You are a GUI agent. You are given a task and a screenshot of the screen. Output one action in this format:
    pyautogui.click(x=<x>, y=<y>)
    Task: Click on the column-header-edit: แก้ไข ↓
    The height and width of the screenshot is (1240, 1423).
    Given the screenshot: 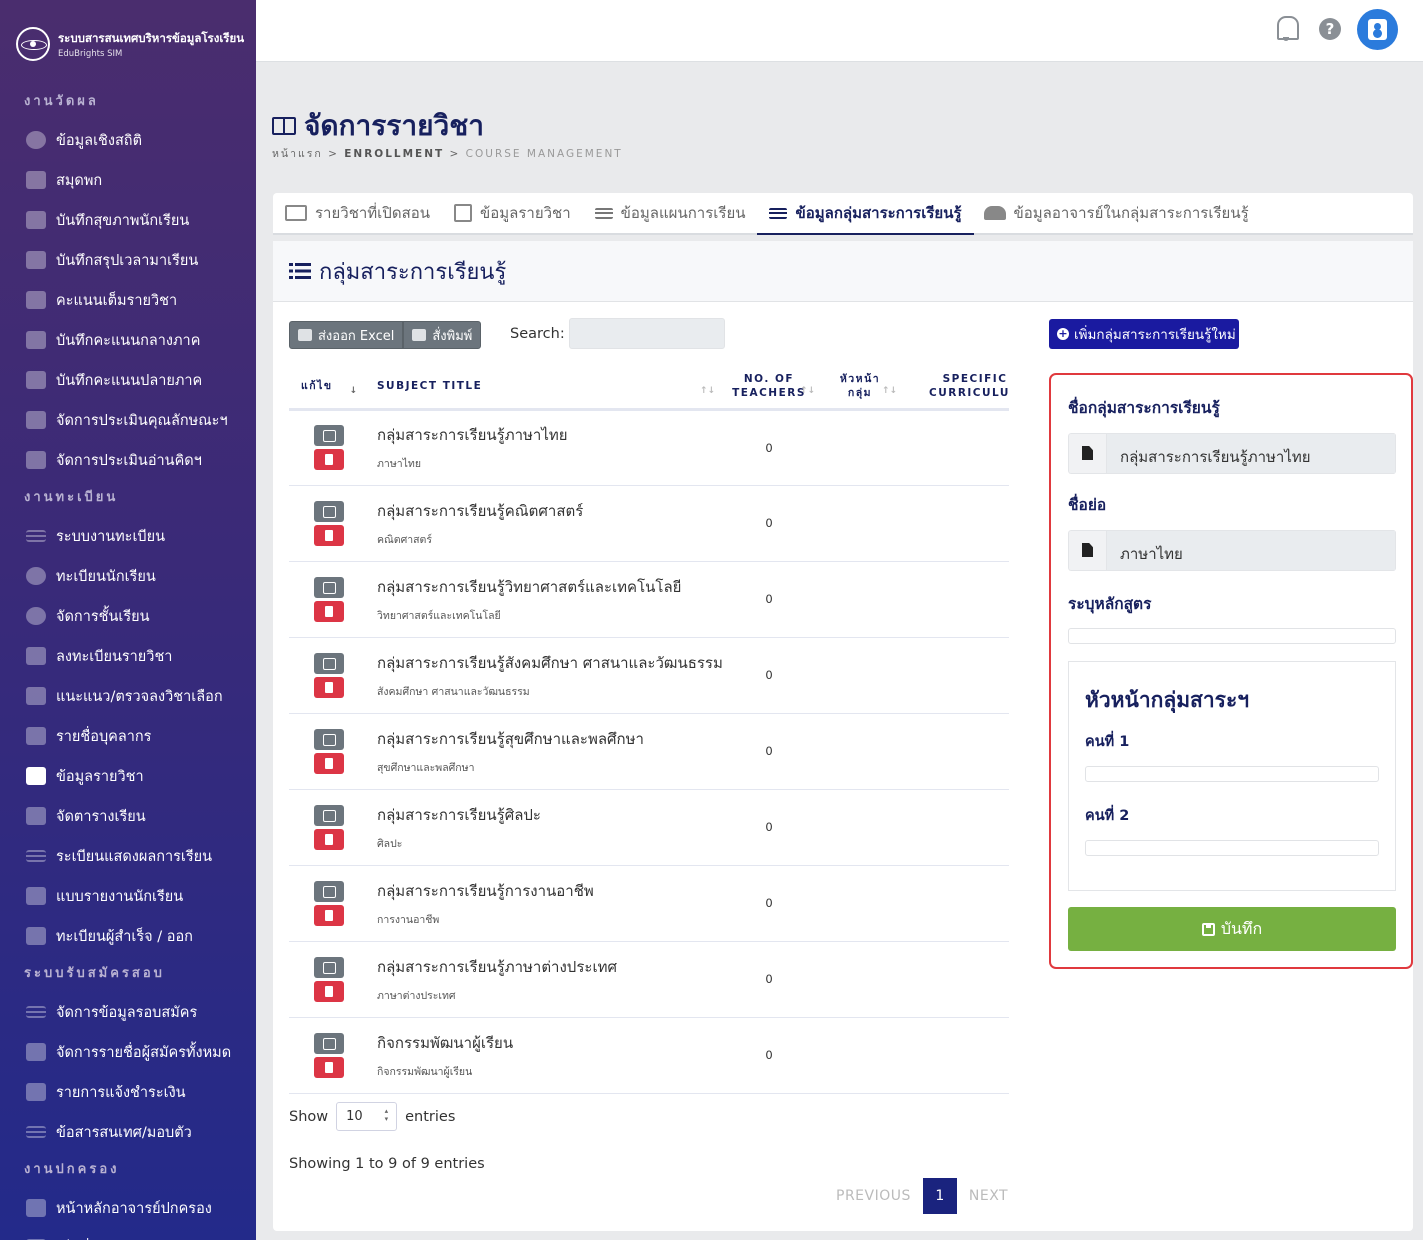 What is the action you would take?
    pyautogui.click(x=329, y=387)
    